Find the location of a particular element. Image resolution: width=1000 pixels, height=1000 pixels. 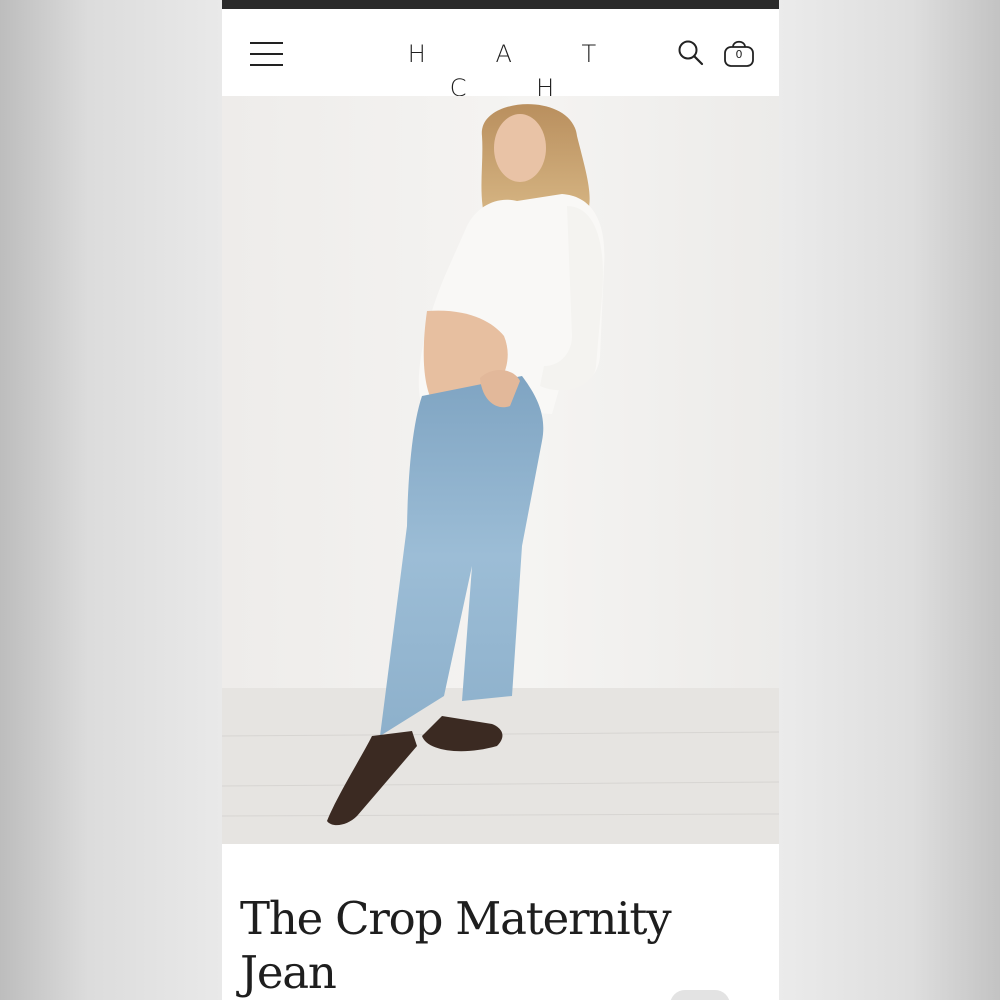

cart-count-badge: 0 is located at coordinates (739, 54).